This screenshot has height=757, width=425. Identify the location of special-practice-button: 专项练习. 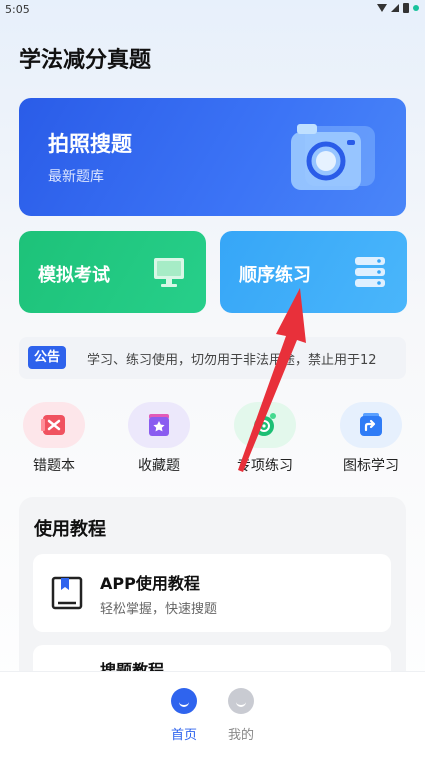
(265, 438).